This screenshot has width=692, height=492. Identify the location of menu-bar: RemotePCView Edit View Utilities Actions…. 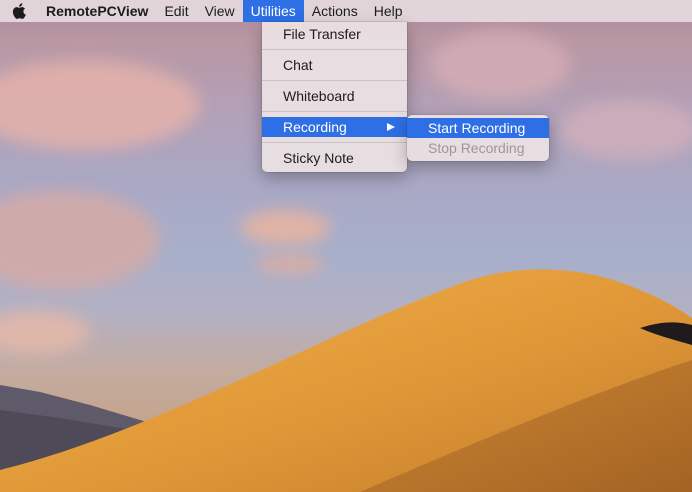
(346, 11).